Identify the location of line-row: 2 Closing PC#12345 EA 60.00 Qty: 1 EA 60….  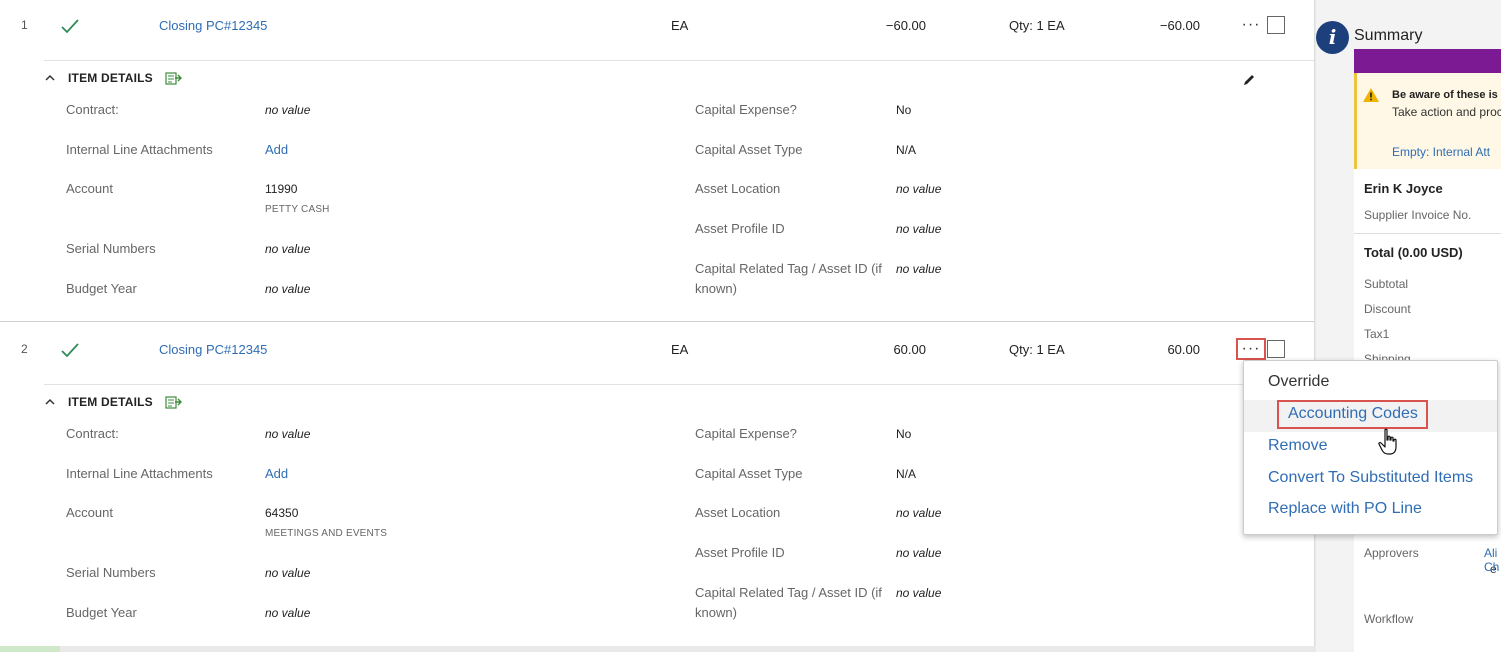
(657, 354).